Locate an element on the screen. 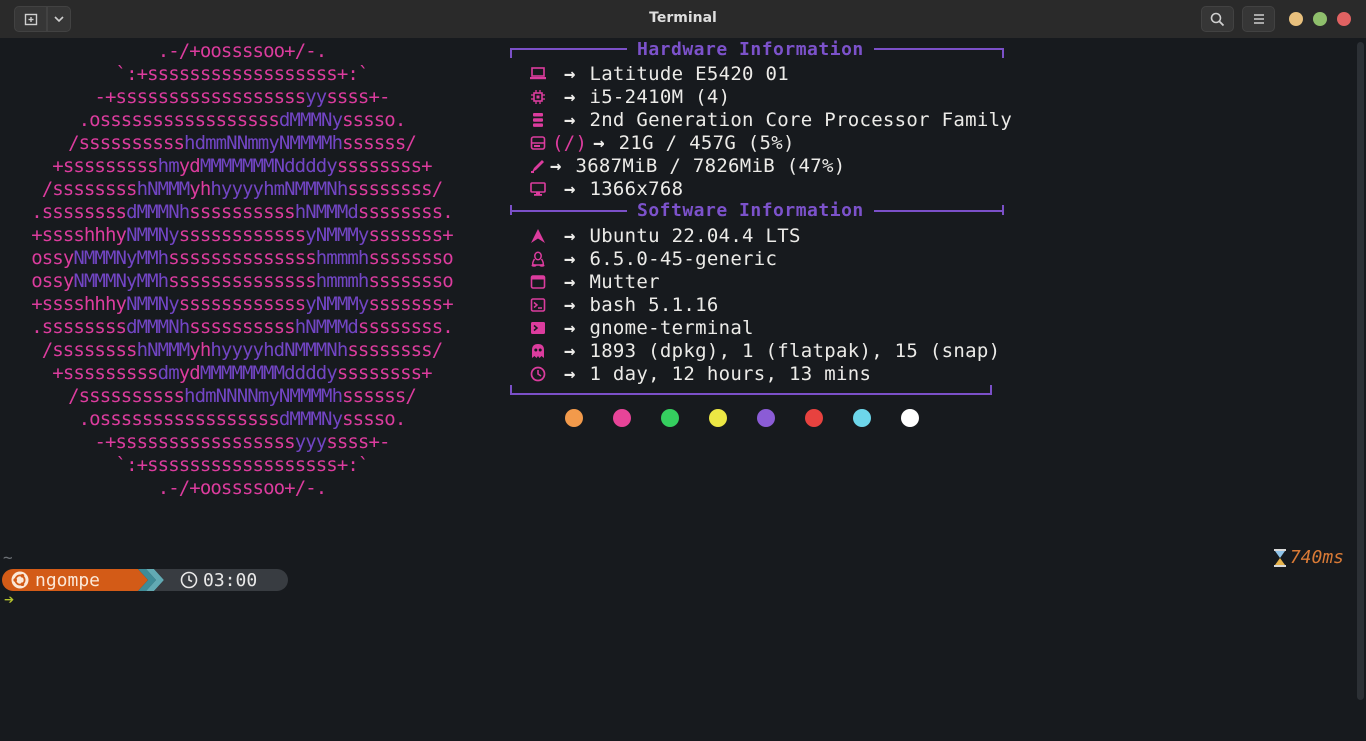  command-duration: 740ms is located at coordinates (1308, 557).